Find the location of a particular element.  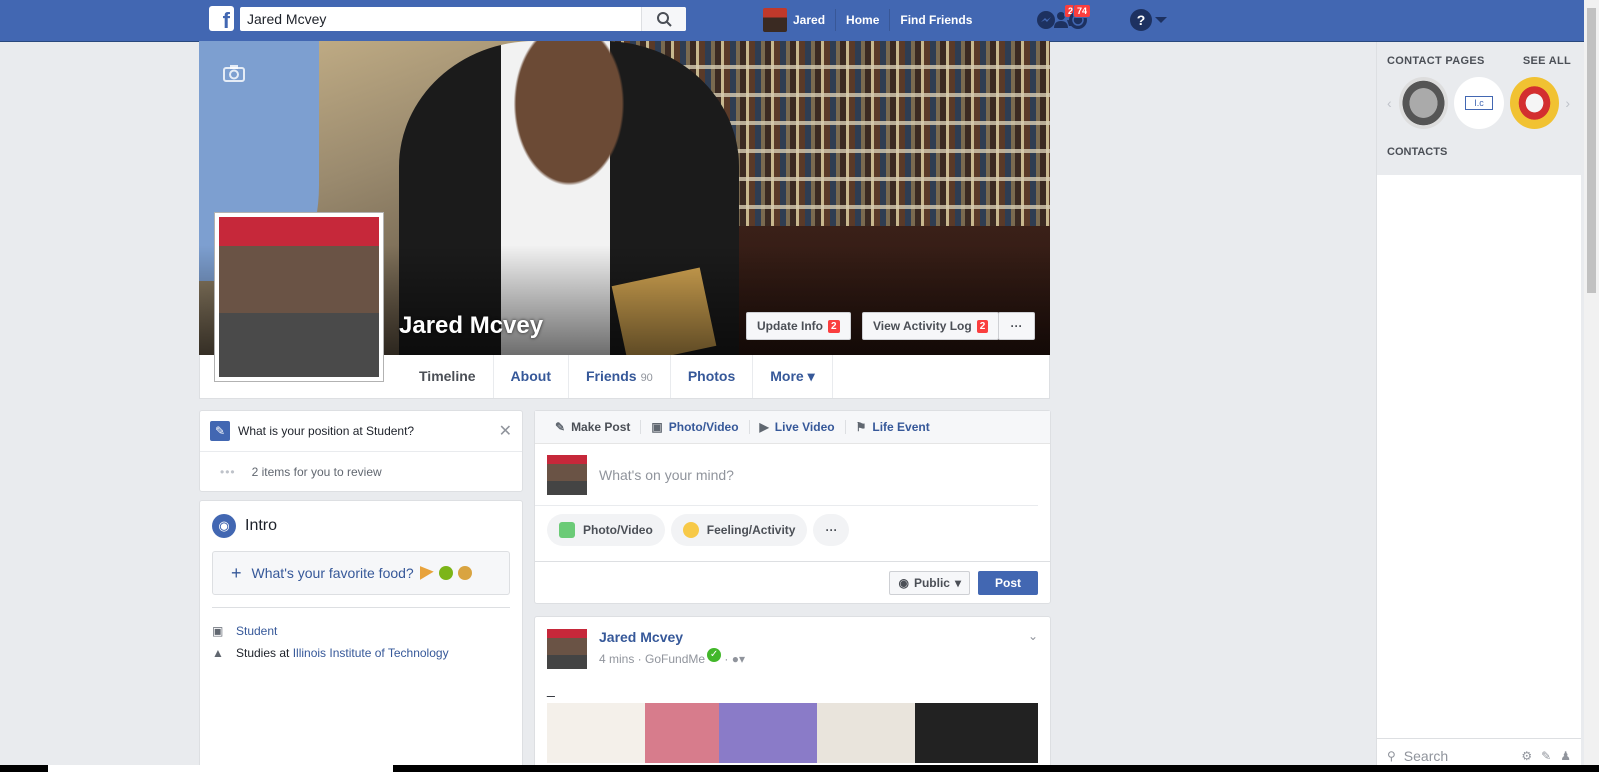

search-button is located at coordinates (663, 19).